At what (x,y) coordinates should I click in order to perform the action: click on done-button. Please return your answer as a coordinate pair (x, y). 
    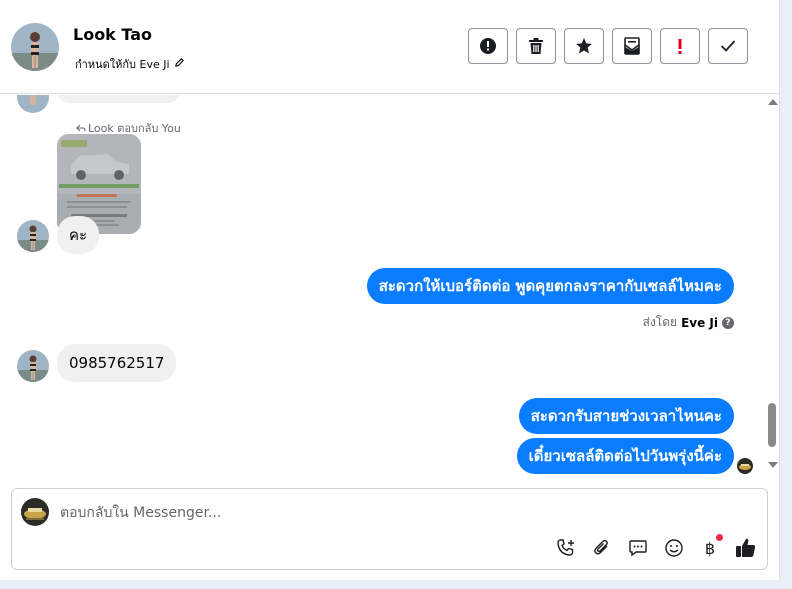
    Looking at the image, I should click on (728, 46).